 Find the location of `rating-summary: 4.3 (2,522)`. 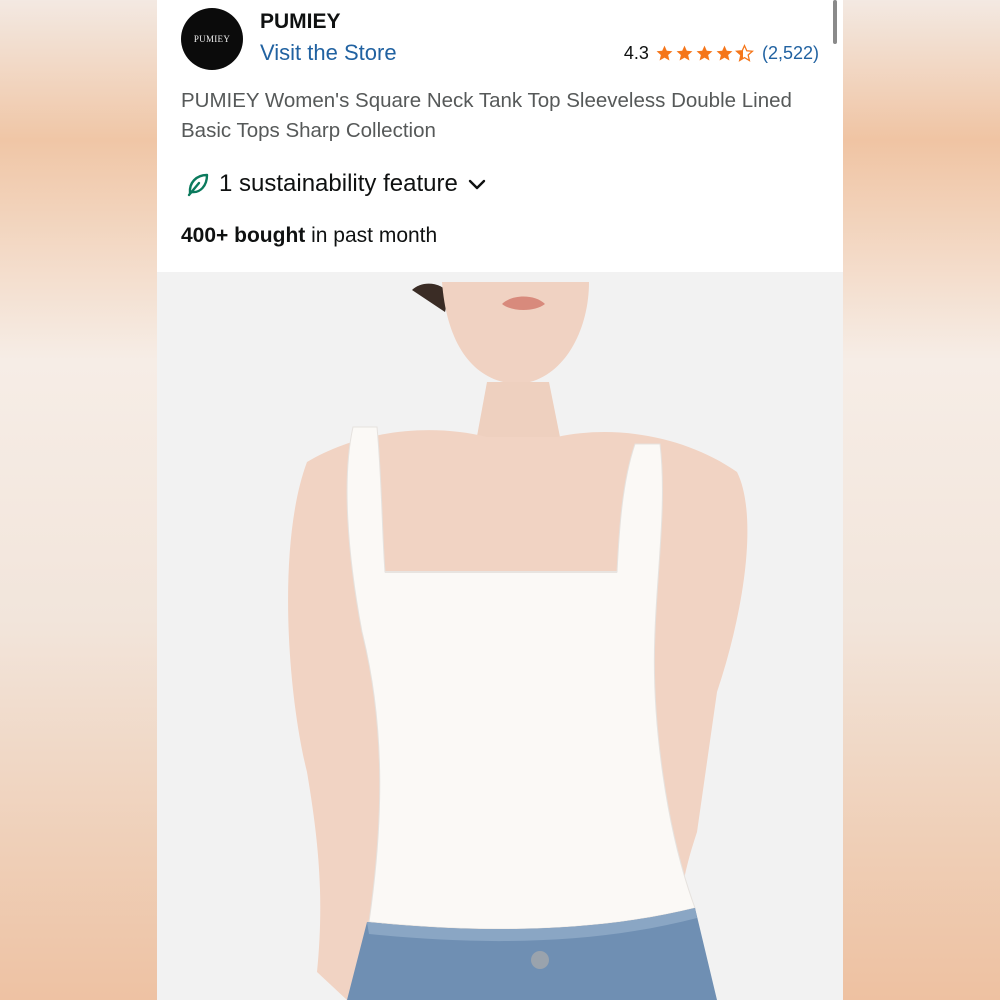

rating-summary: 4.3 (2,522) is located at coordinates (721, 53).